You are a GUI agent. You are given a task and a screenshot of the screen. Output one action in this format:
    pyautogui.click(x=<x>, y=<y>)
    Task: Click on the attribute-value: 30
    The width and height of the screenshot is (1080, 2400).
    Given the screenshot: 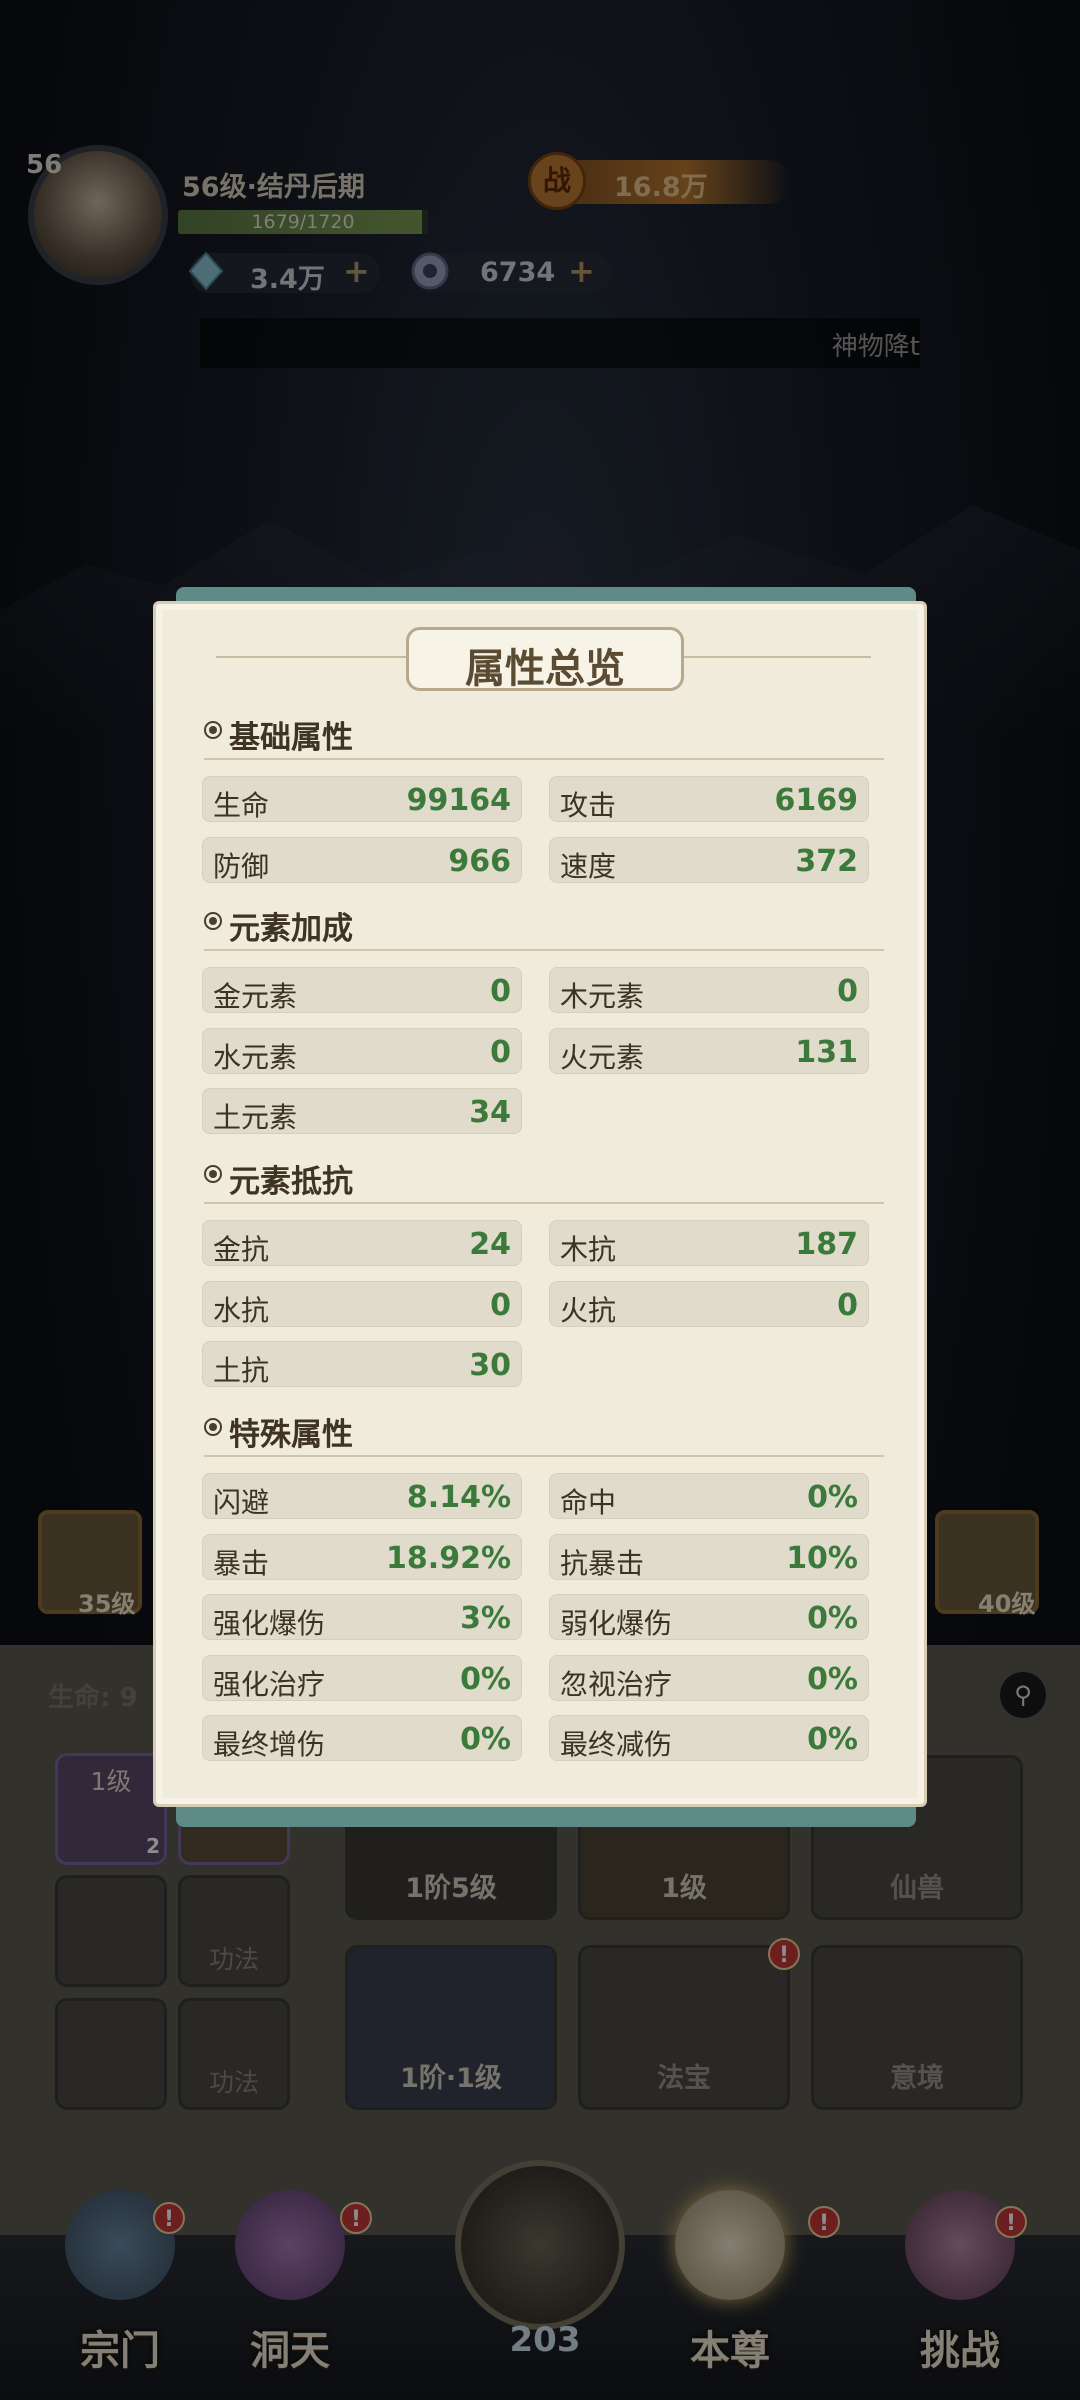 What is the action you would take?
    pyautogui.click(x=490, y=1365)
    